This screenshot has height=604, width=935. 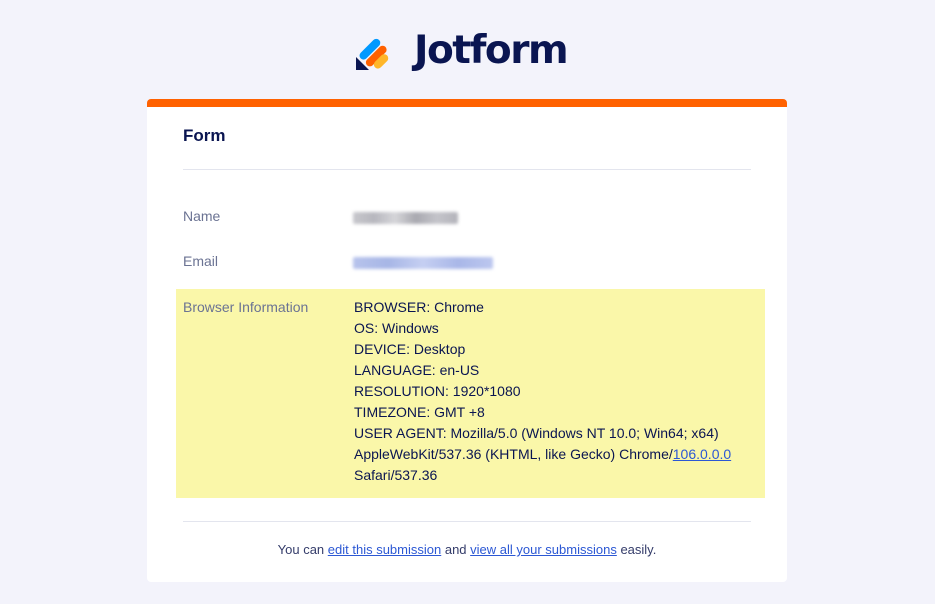 What do you see at coordinates (702, 454) in the screenshot?
I see `chrome-version-link: 106.0.0.0` at bounding box center [702, 454].